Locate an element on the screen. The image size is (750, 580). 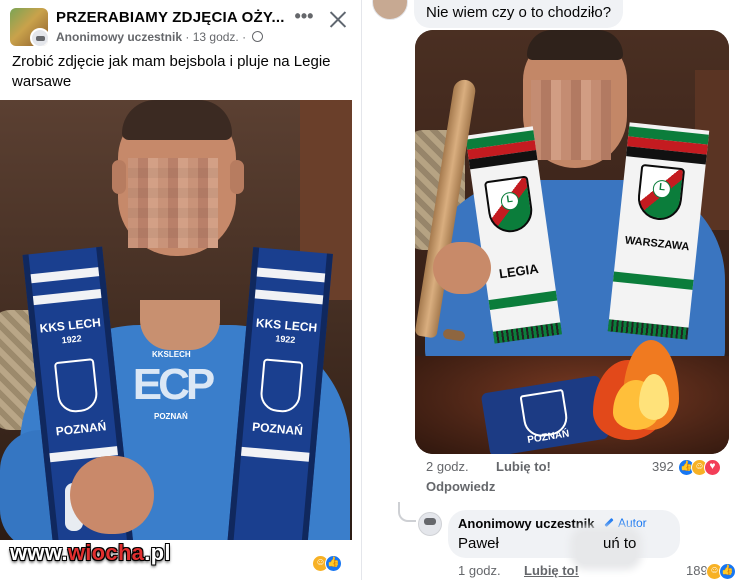
commenter-avatar is located at coordinates (390, 10).